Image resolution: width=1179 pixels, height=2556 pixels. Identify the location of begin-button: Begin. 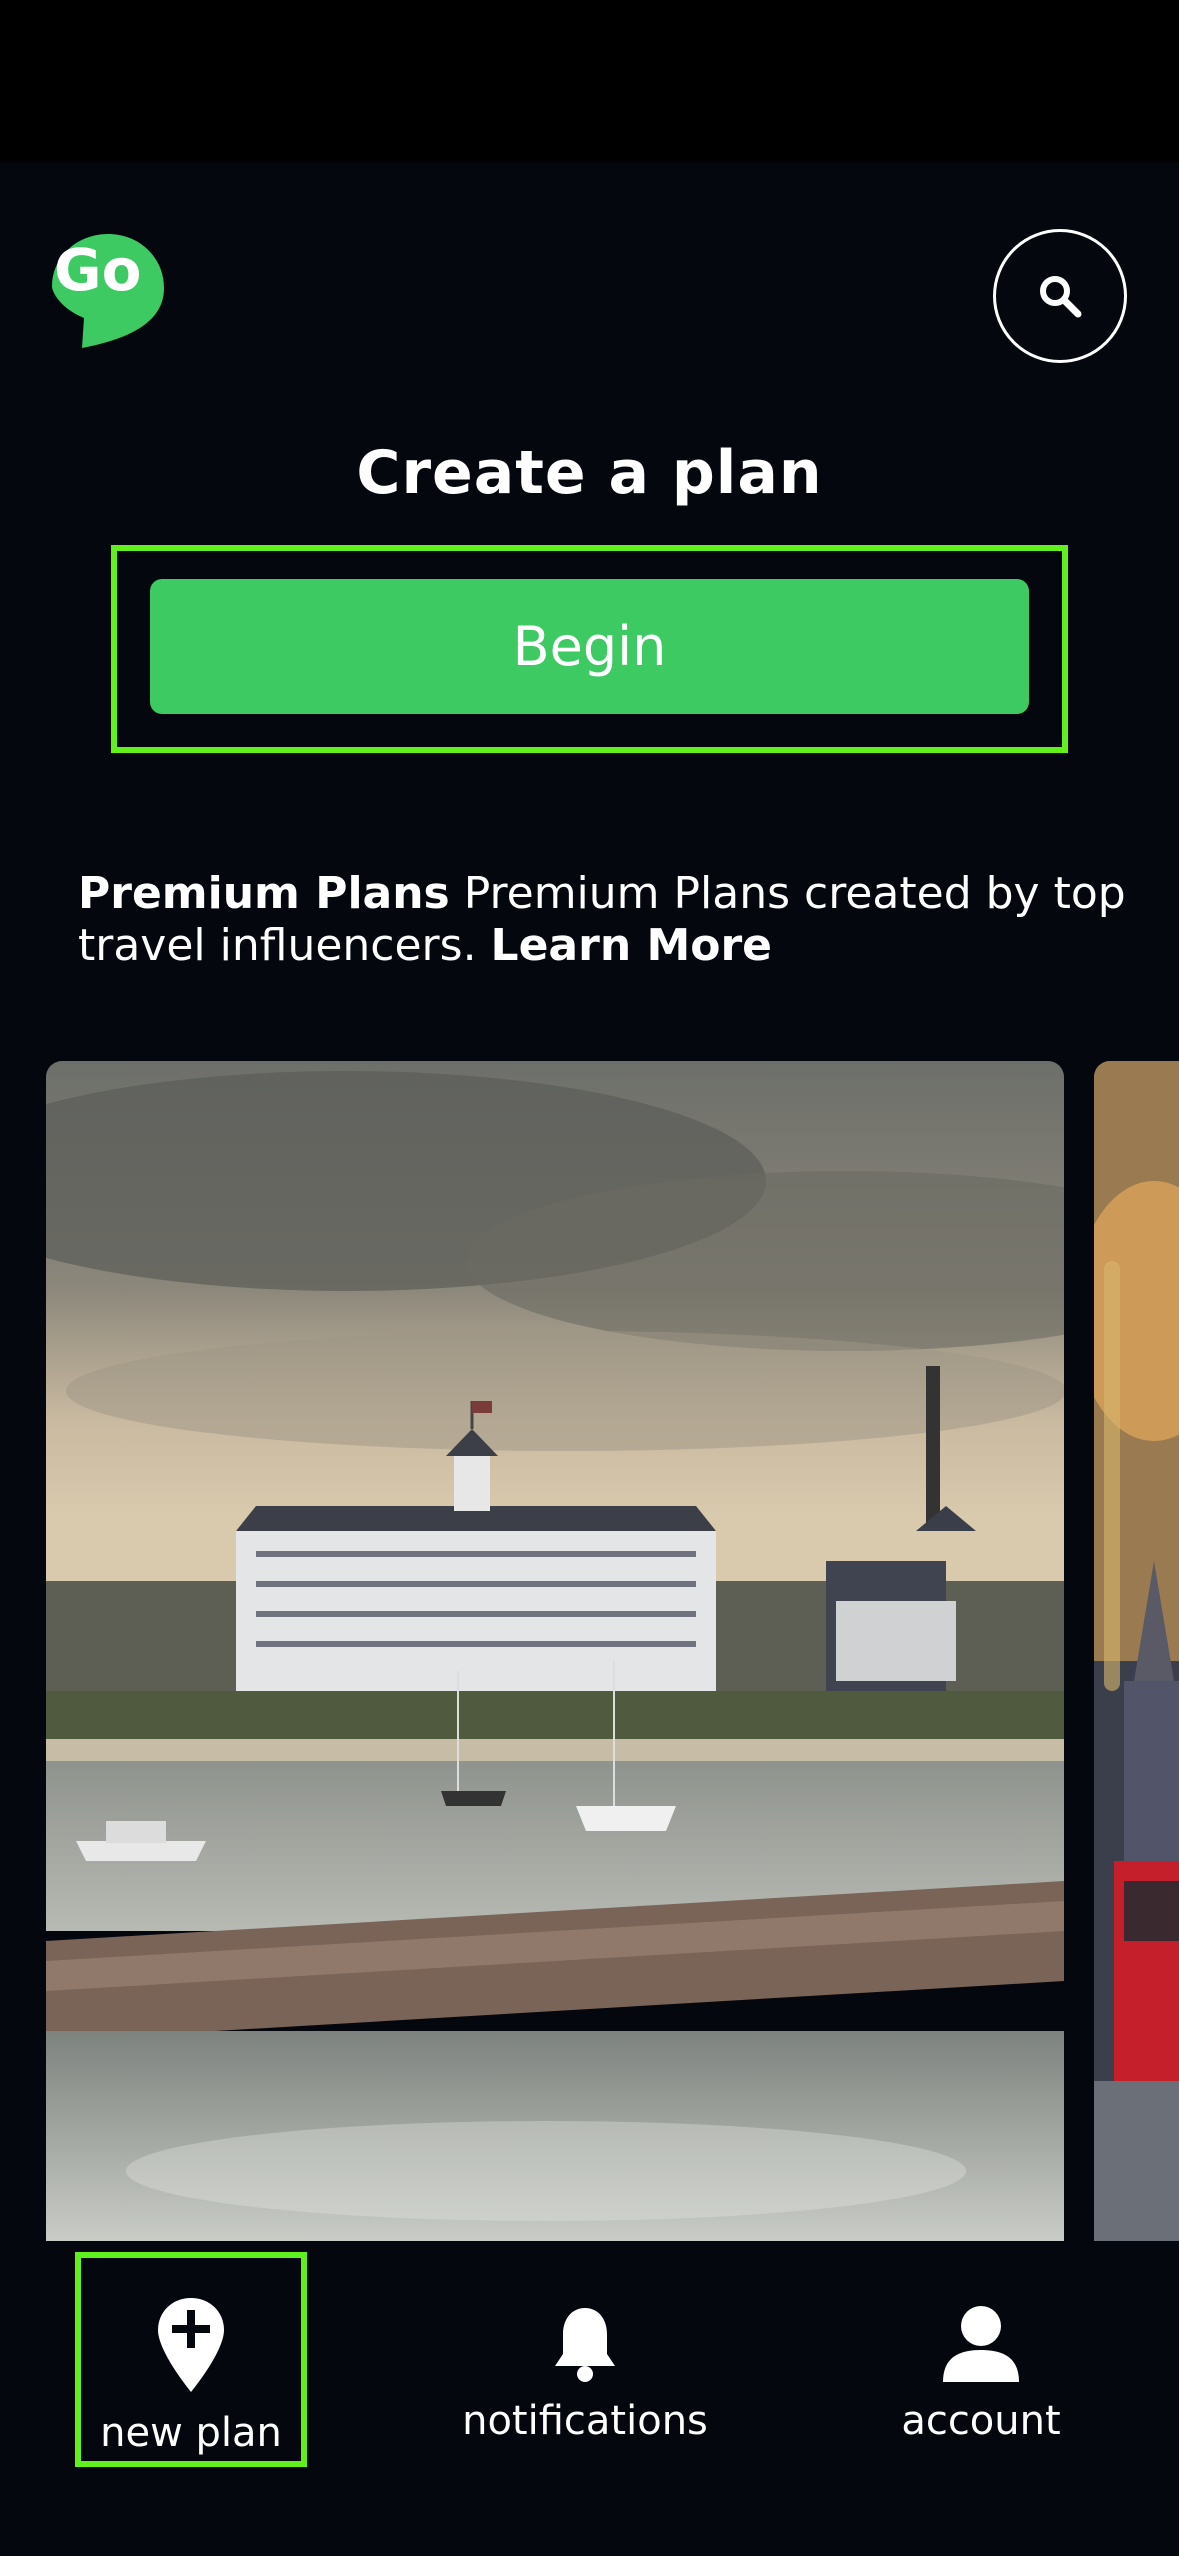
(589, 646).